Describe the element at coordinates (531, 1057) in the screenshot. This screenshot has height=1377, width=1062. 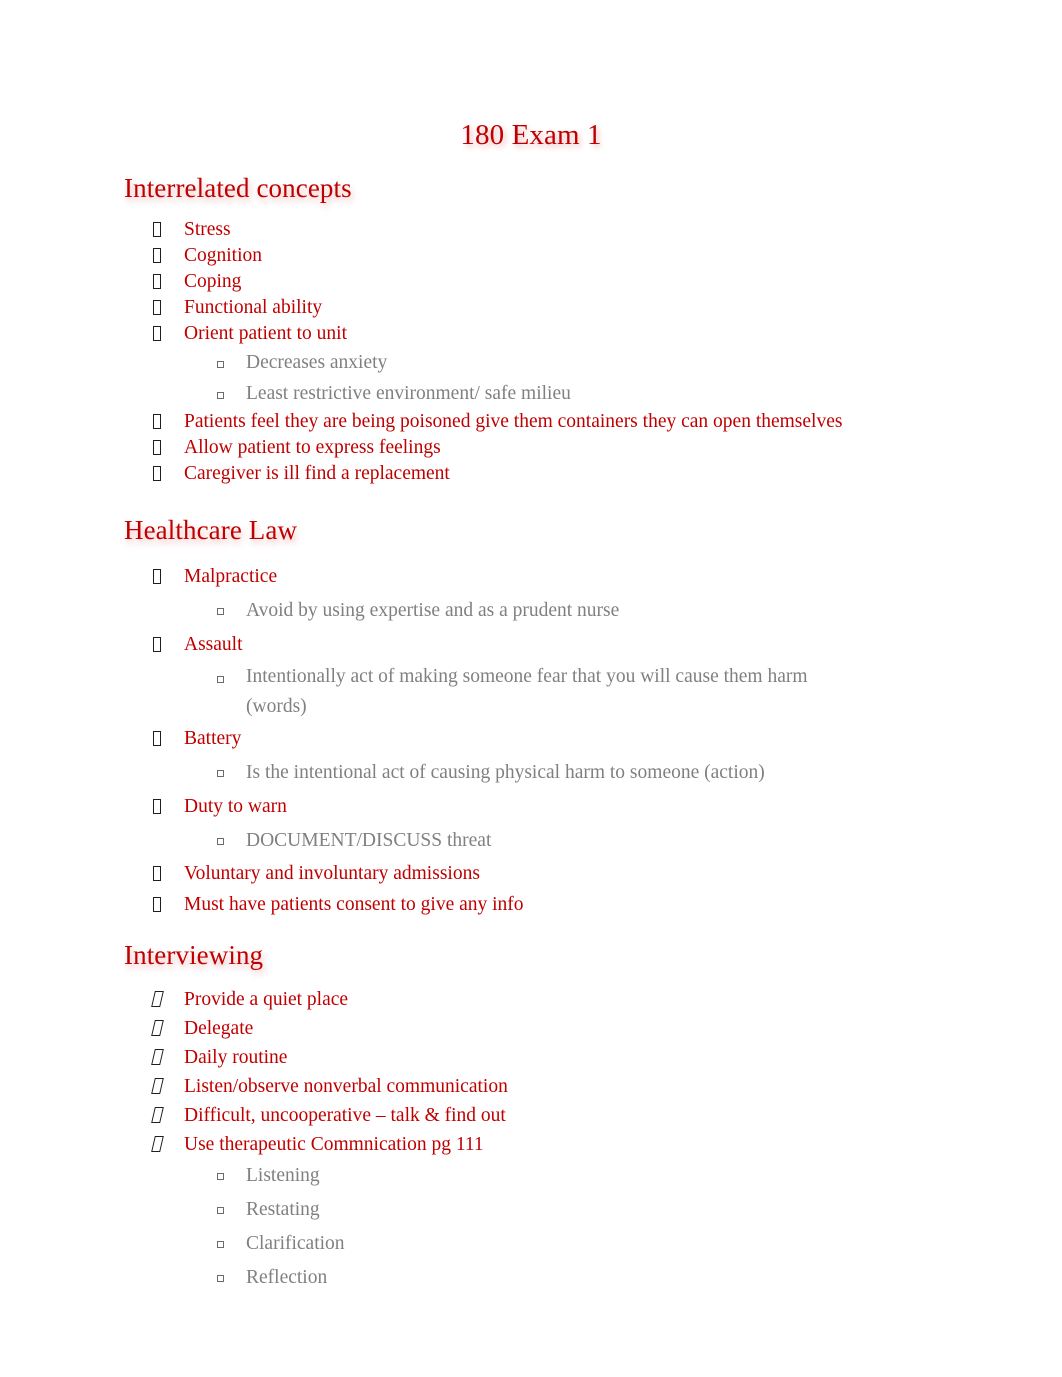
I see `list-item: Daily routine` at that location.